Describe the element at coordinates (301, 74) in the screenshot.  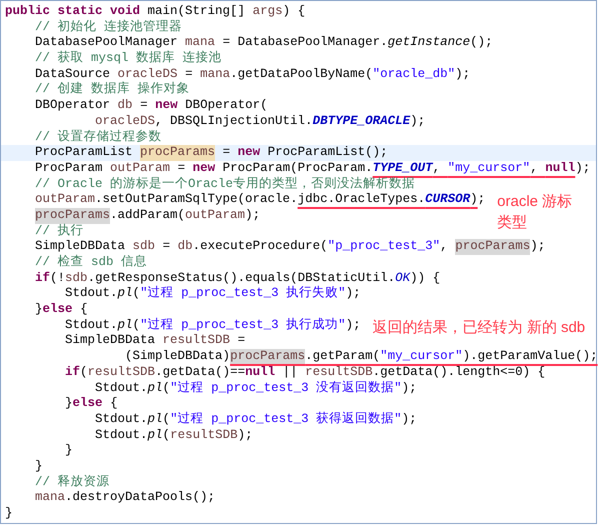
I see `code-token: .getDataPoolByName(` at that location.